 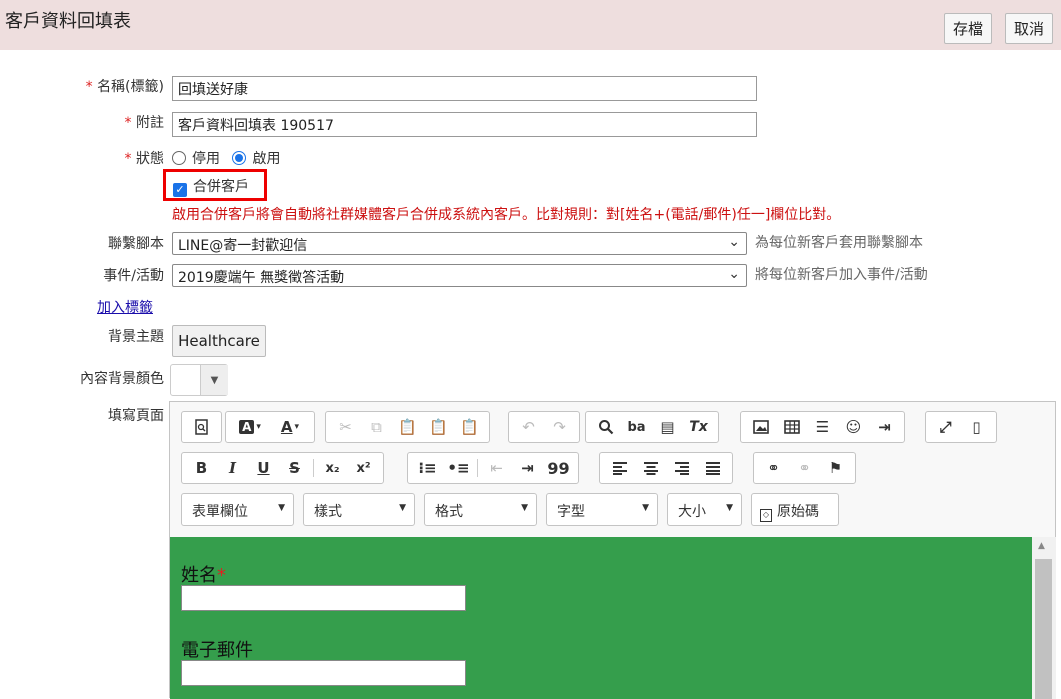 I want to click on align-center-icon, so click(x=650, y=468).